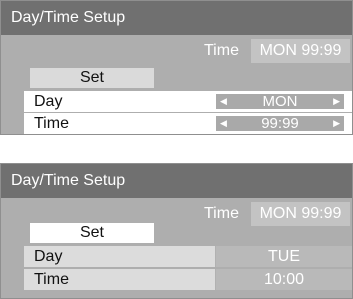 This screenshot has height=299, width=353. Describe the element at coordinates (188, 256) in the screenshot. I see `day-row: Day TUE` at that location.